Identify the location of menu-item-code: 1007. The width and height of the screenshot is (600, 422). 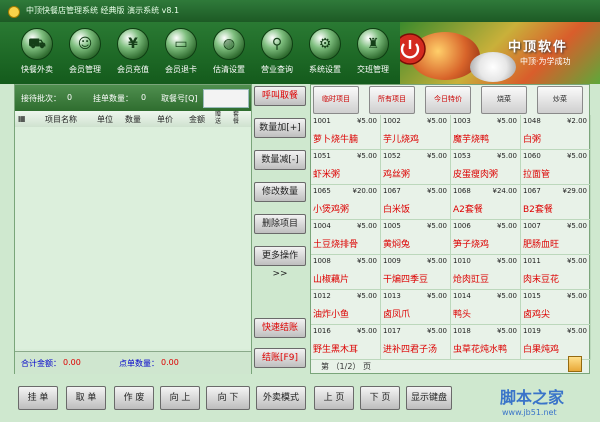
(532, 226).